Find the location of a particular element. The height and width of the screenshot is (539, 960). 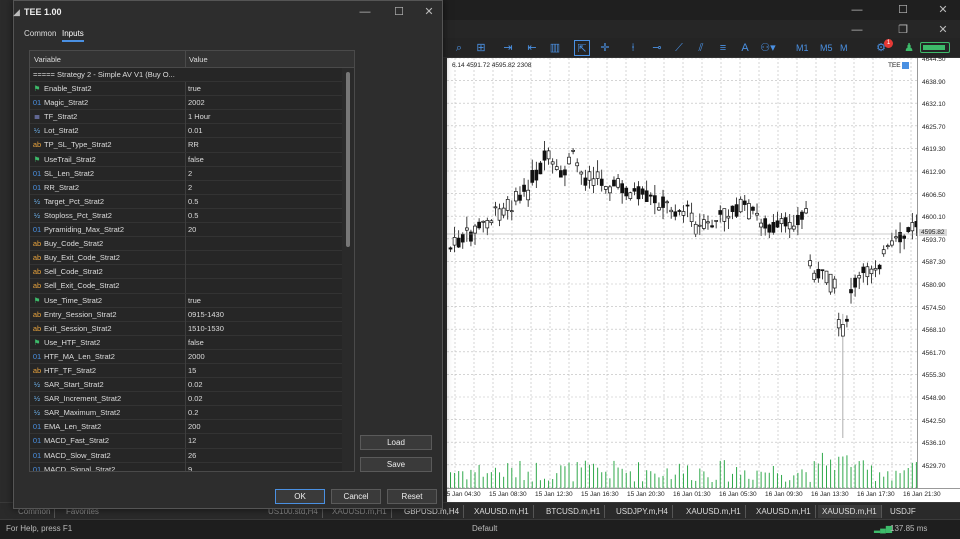

input-row: ab Buy_Code_Strat2 is located at coordinates (186, 244).